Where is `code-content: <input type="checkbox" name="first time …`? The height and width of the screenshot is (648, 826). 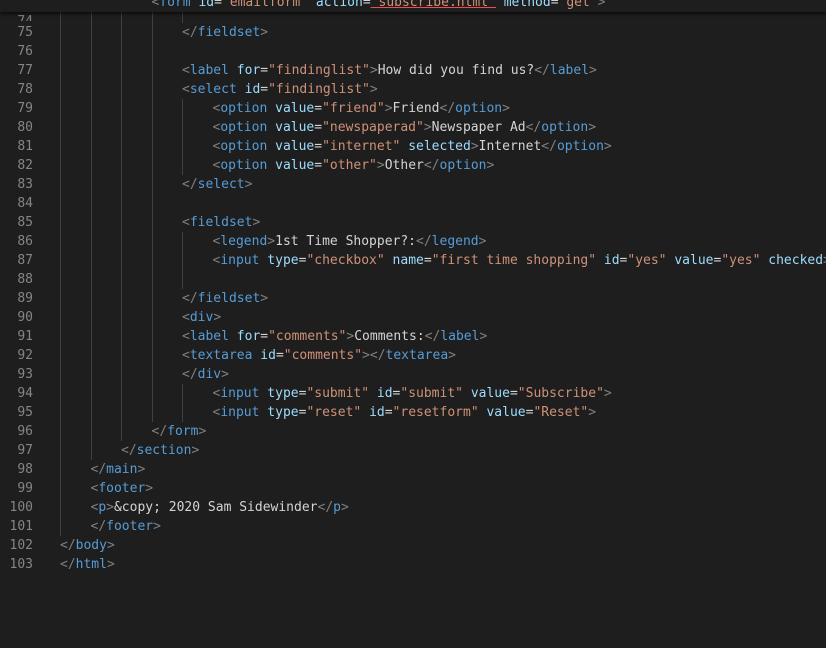
code-content: <input type="checkbox" name="first time … is located at coordinates (519, 260).